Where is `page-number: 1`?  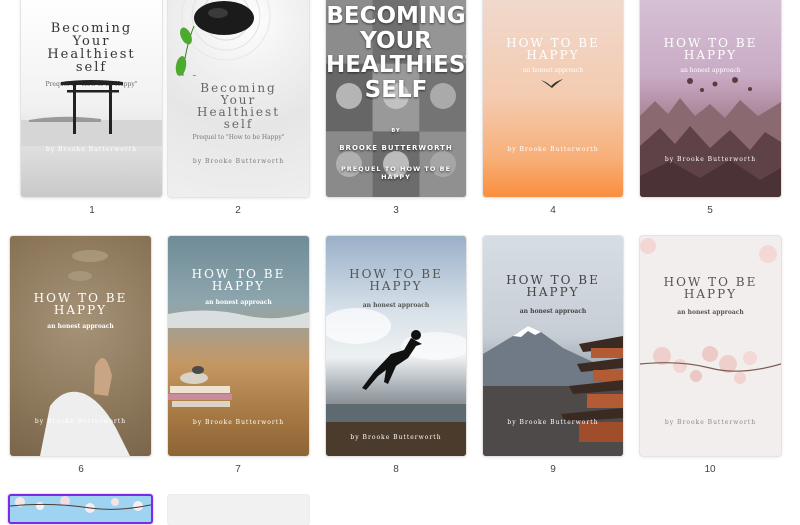 page-number: 1 is located at coordinates (92, 210).